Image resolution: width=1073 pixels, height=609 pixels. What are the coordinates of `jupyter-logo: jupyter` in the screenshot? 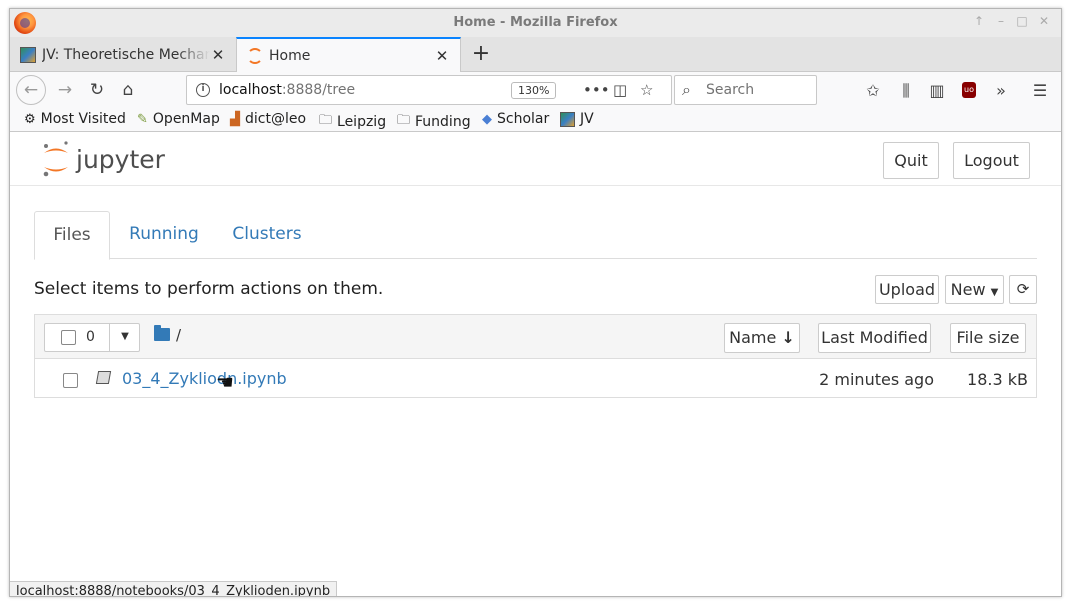 It's located at (110, 160).